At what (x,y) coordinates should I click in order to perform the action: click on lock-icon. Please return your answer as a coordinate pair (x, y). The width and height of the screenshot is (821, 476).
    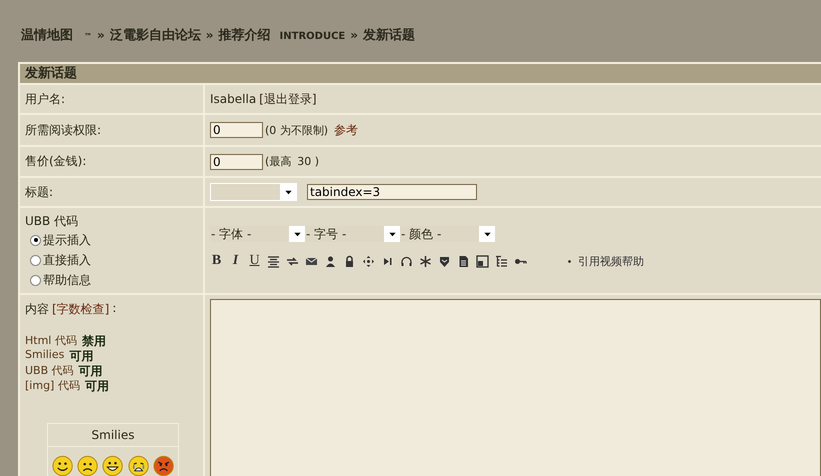
    Looking at the image, I should click on (349, 261).